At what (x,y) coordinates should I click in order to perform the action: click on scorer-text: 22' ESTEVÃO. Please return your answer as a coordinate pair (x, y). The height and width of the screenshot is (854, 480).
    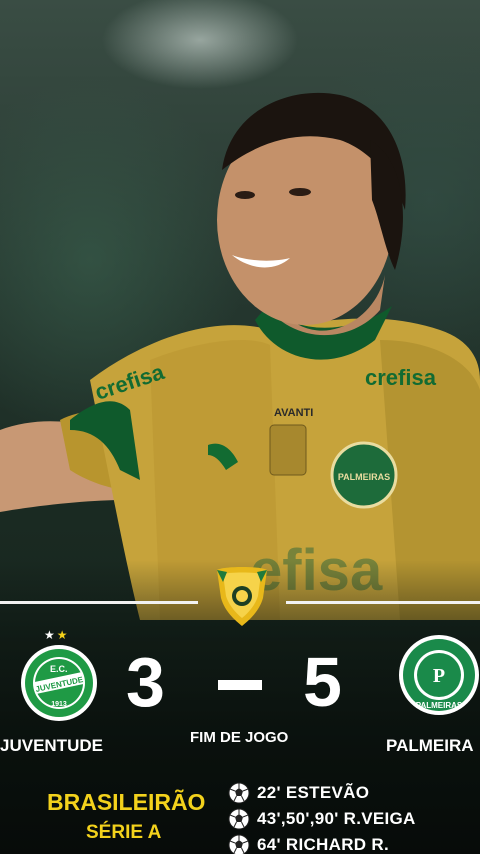
    Looking at the image, I should click on (313, 792).